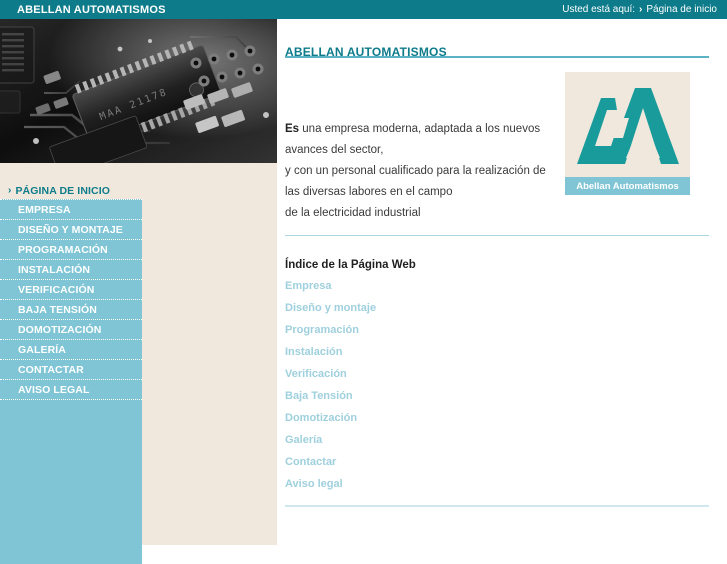  I want to click on sidebar-item-contactar: CONTACTAR, so click(71, 369).